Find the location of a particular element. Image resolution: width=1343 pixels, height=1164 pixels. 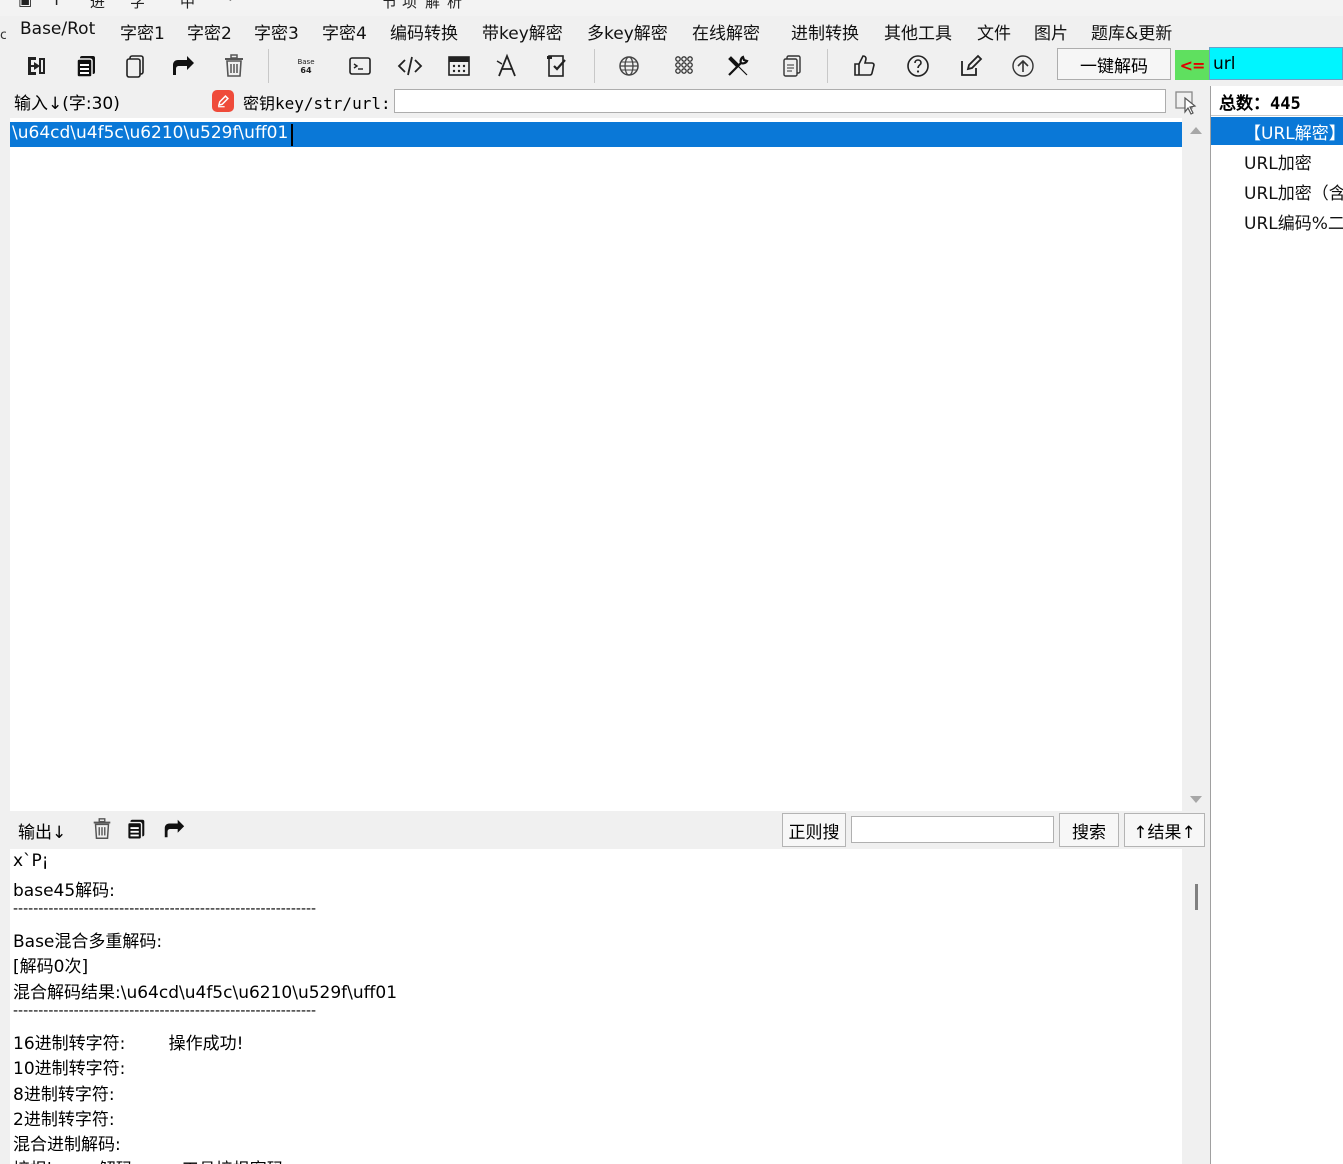

scroll-up-arrow-icon is located at coordinates (1196, 130).